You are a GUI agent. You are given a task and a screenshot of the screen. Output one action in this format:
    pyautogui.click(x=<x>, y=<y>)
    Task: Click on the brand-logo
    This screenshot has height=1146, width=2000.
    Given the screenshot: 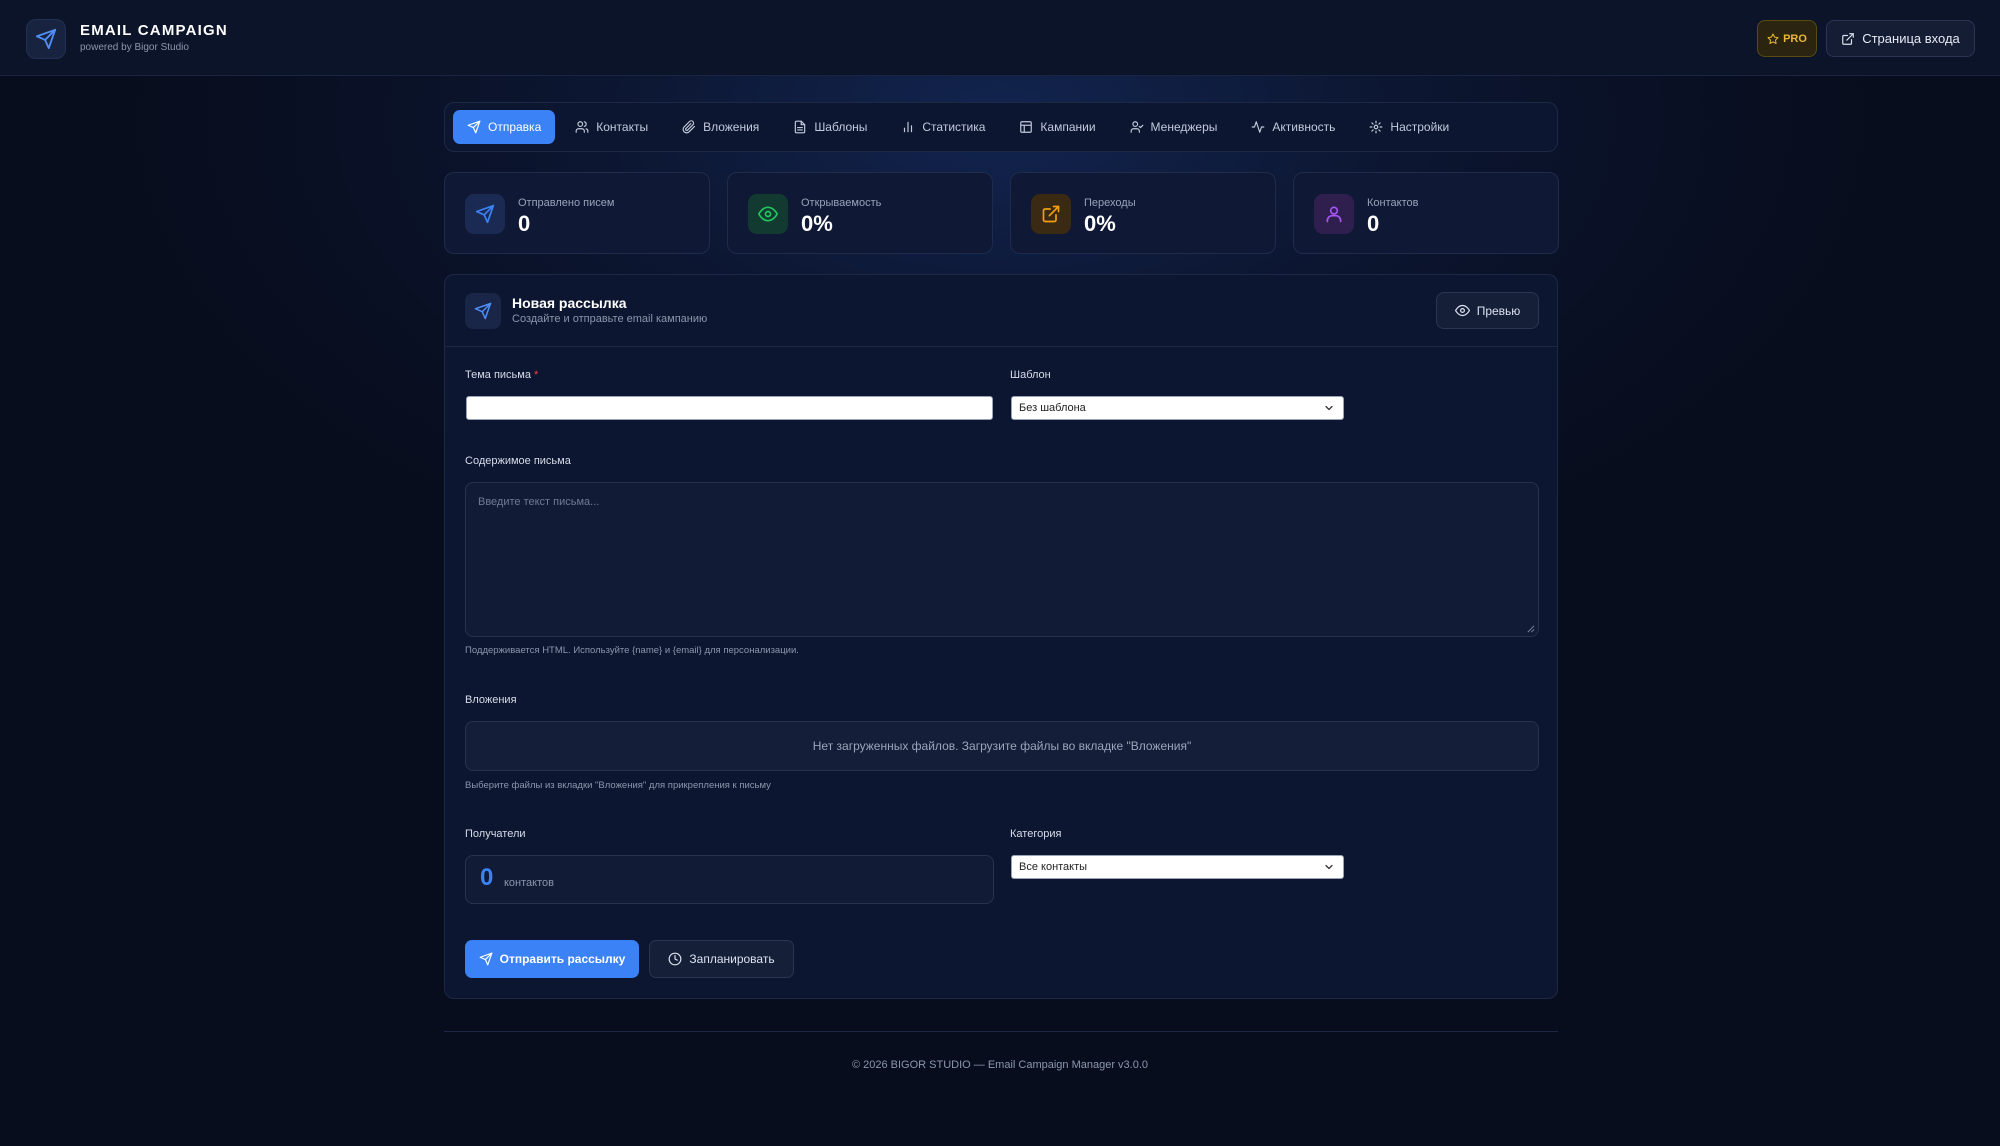 What is the action you would take?
    pyautogui.click(x=46, y=39)
    